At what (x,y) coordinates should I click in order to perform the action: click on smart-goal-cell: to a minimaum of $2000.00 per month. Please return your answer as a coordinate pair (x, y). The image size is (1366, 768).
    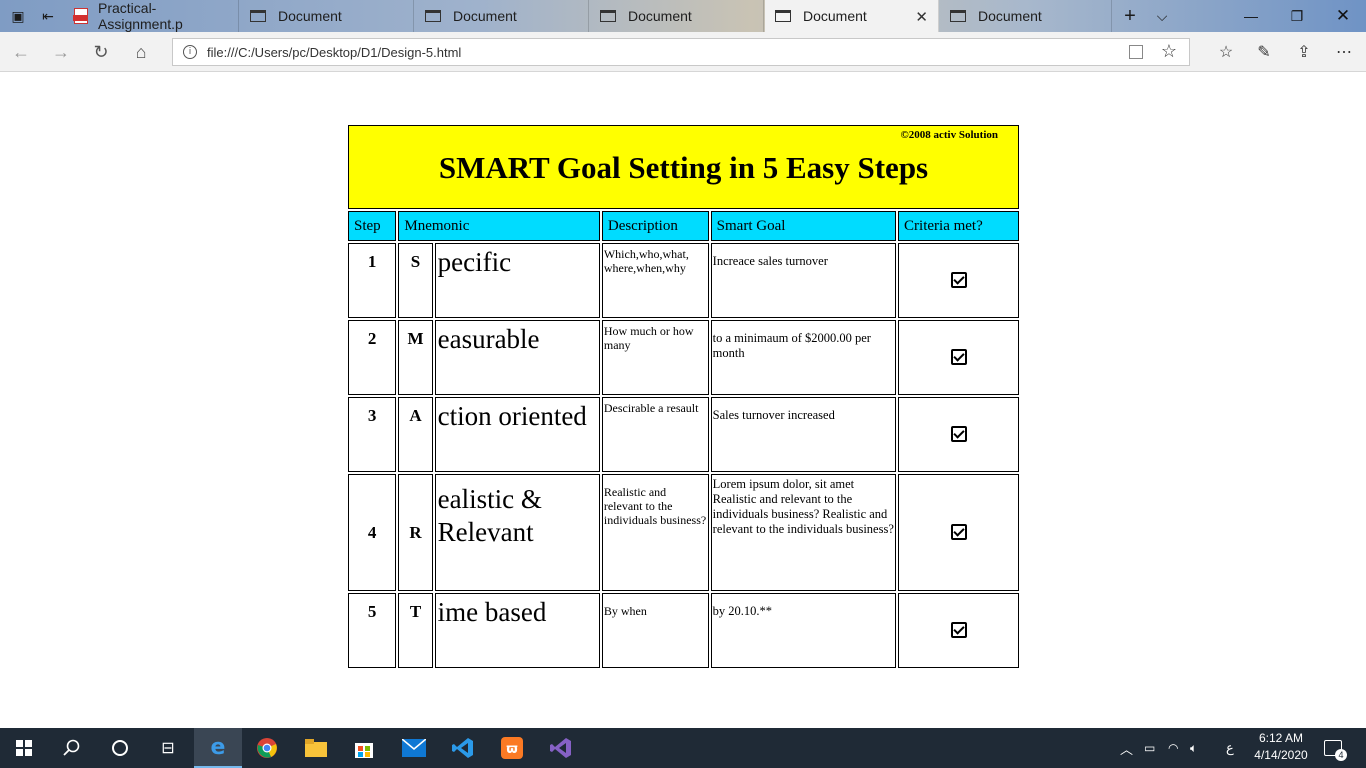
    Looking at the image, I should click on (803, 357).